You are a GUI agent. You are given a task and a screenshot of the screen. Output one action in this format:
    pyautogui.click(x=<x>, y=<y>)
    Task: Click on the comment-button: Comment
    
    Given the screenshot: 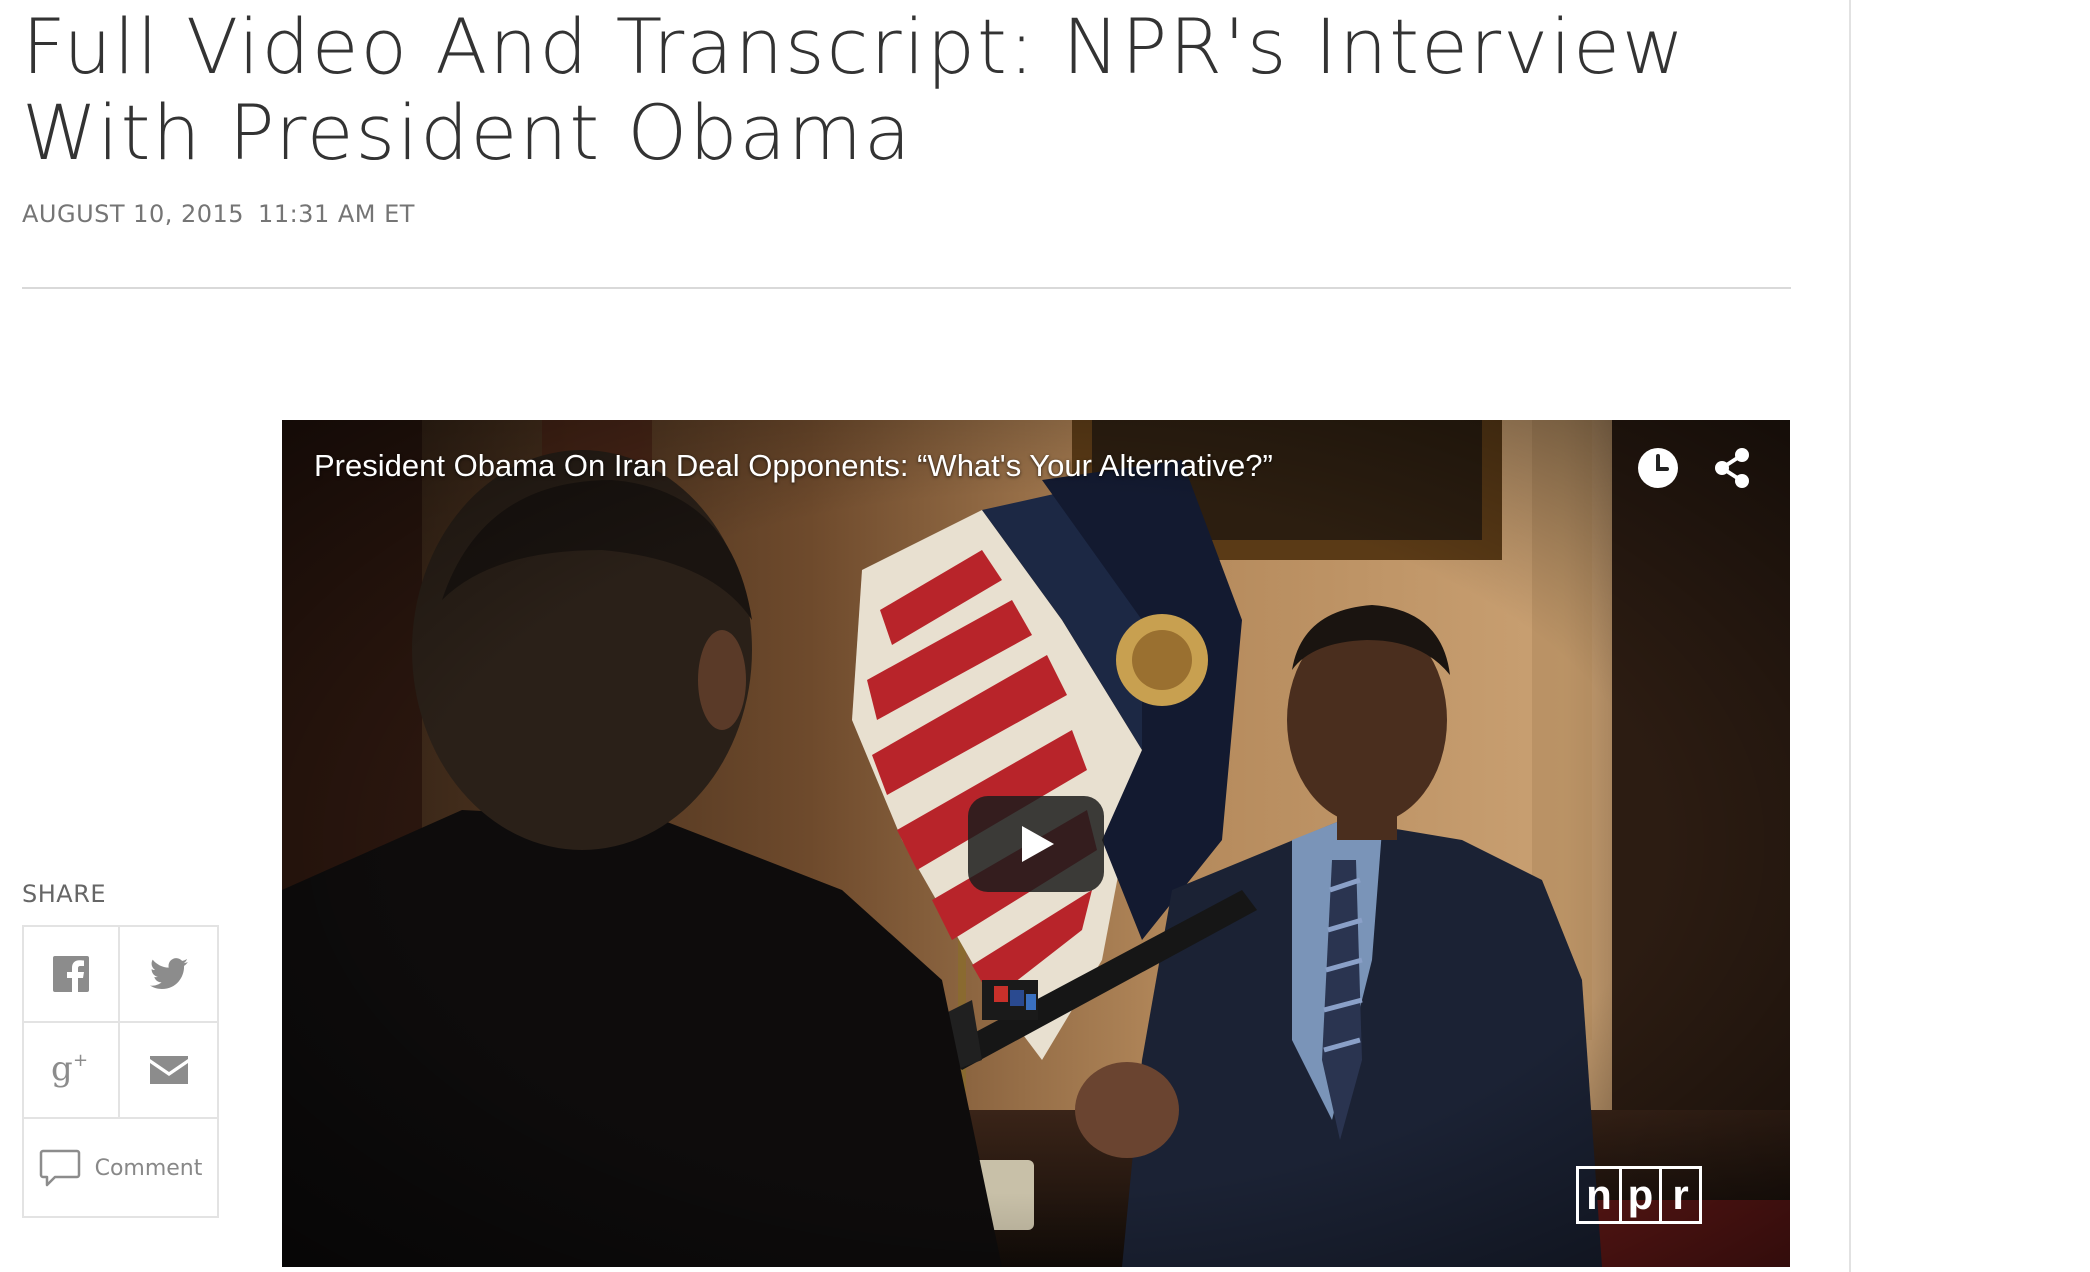 What is the action you would take?
    pyautogui.click(x=120, y=1168)
    